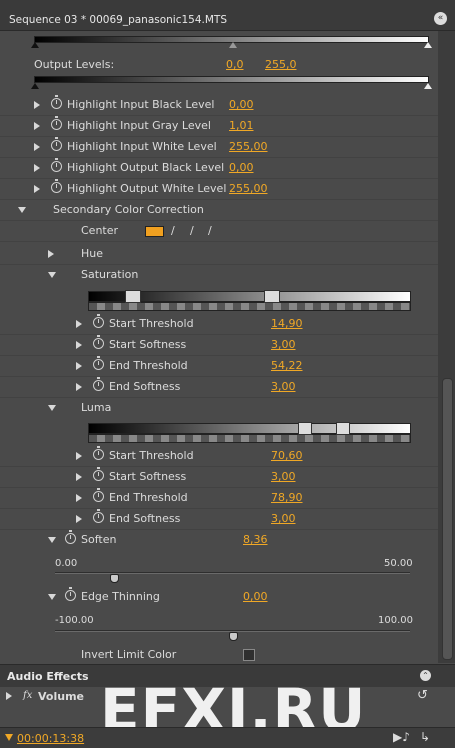  What do you see at coordinates (219, 126) in the screenshot?
I see `param-row: Highlight Input Gray Level 1,01` at bounding box center [219, 126].